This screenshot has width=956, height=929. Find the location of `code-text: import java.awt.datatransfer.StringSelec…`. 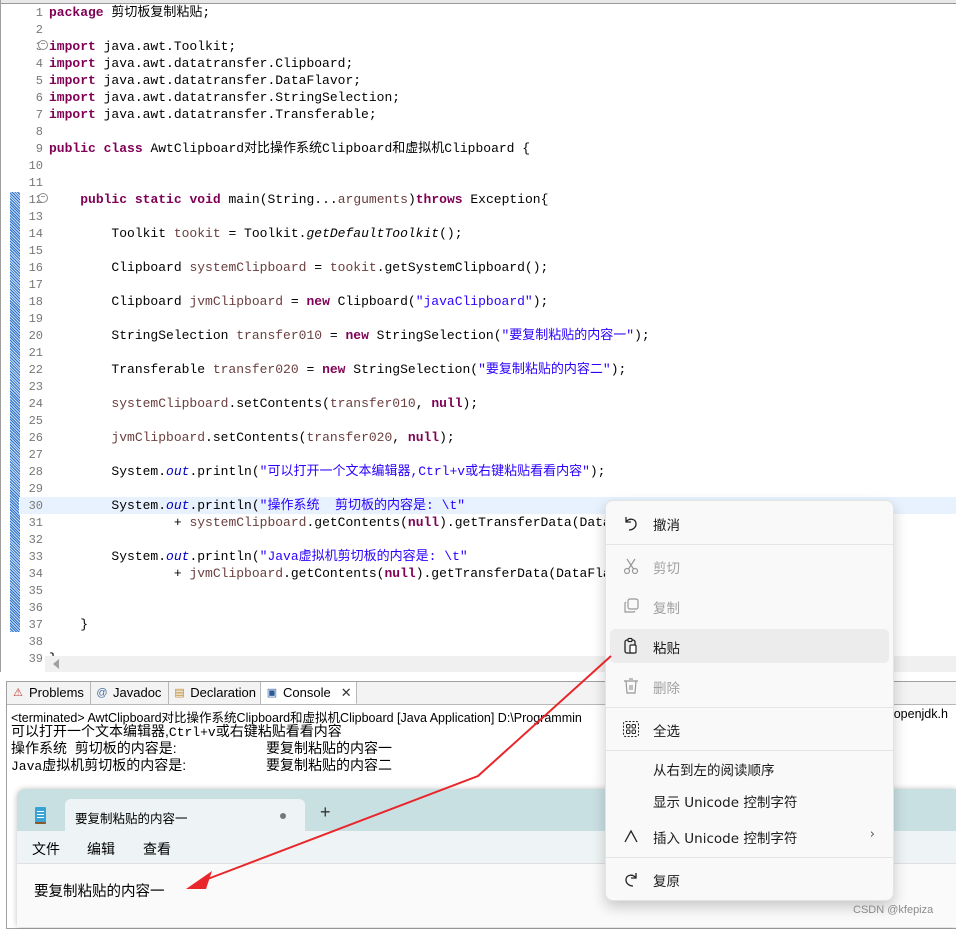

code-text: import java.awt.datatransfer.StringSelec… is located at coordinates (225, 97).